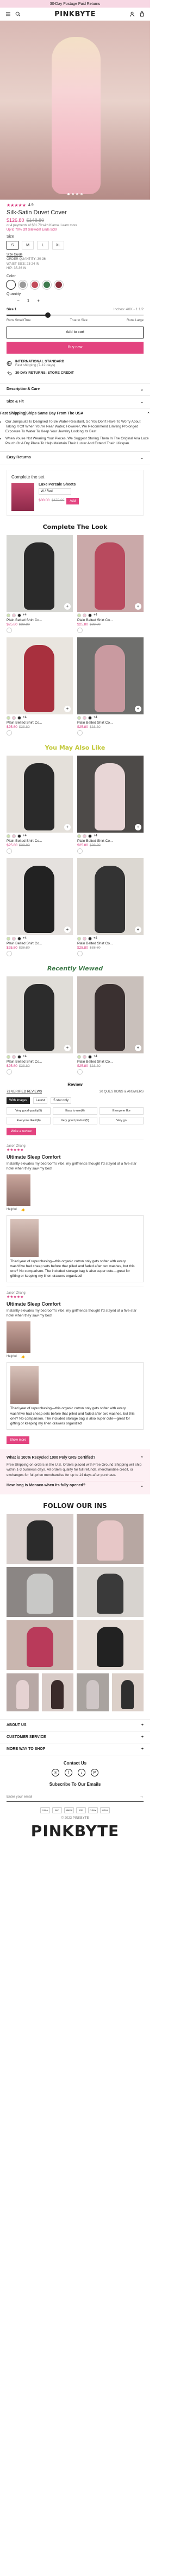  What do you see at coordinates (24, 1385) in the screenshot?
I see `quote-image` at bounding box center [24, 1385].